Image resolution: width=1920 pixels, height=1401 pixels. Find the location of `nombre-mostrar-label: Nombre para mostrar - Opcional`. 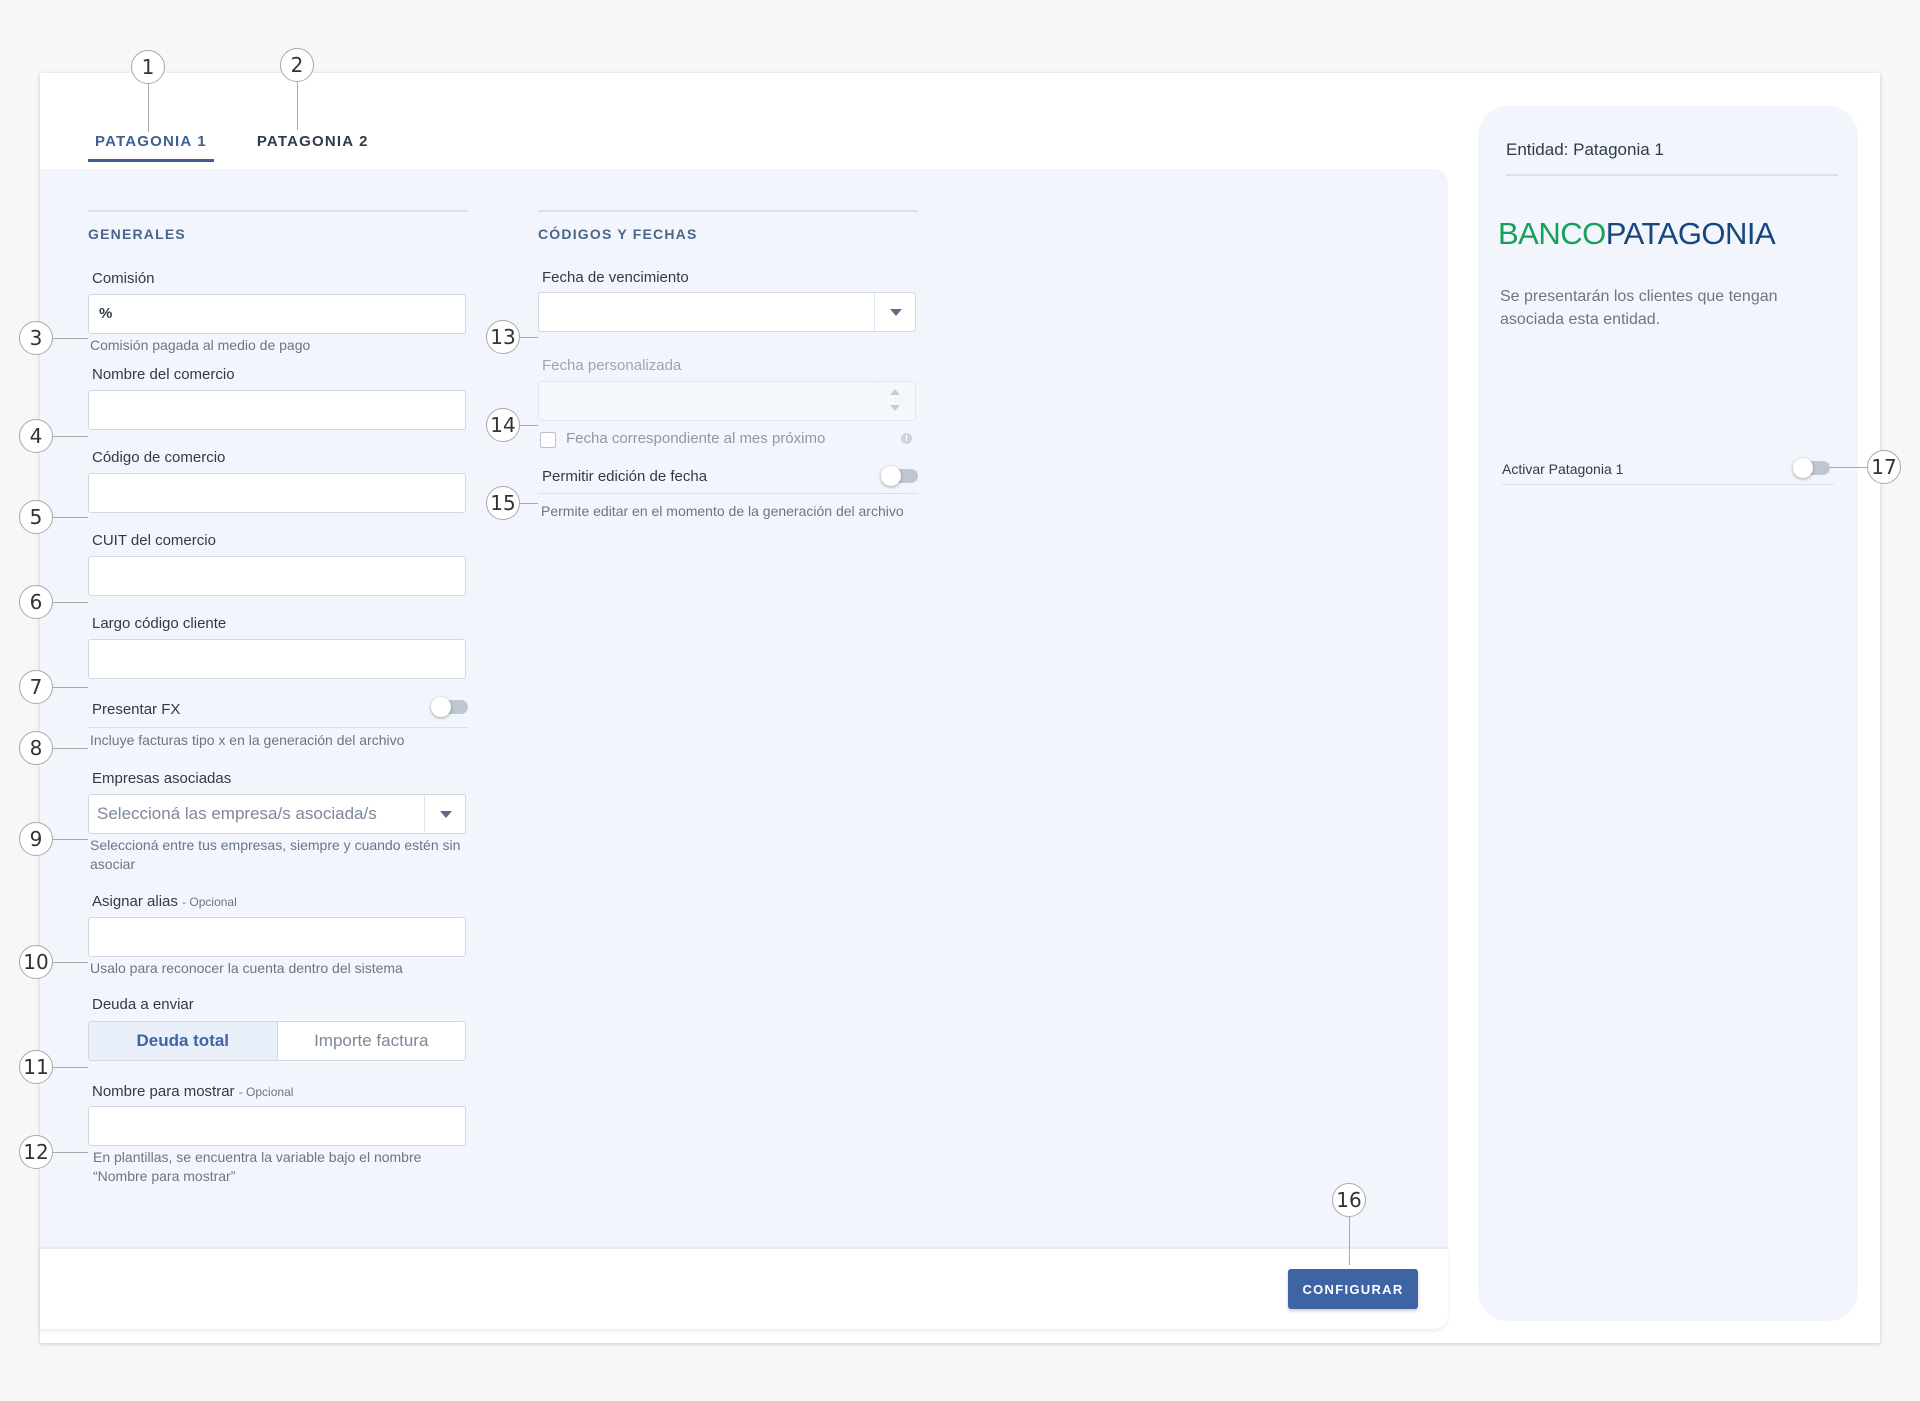

nombre-mostrar-label: Nombre para mostrar - Opcional is located at coordinates (190, 1091).